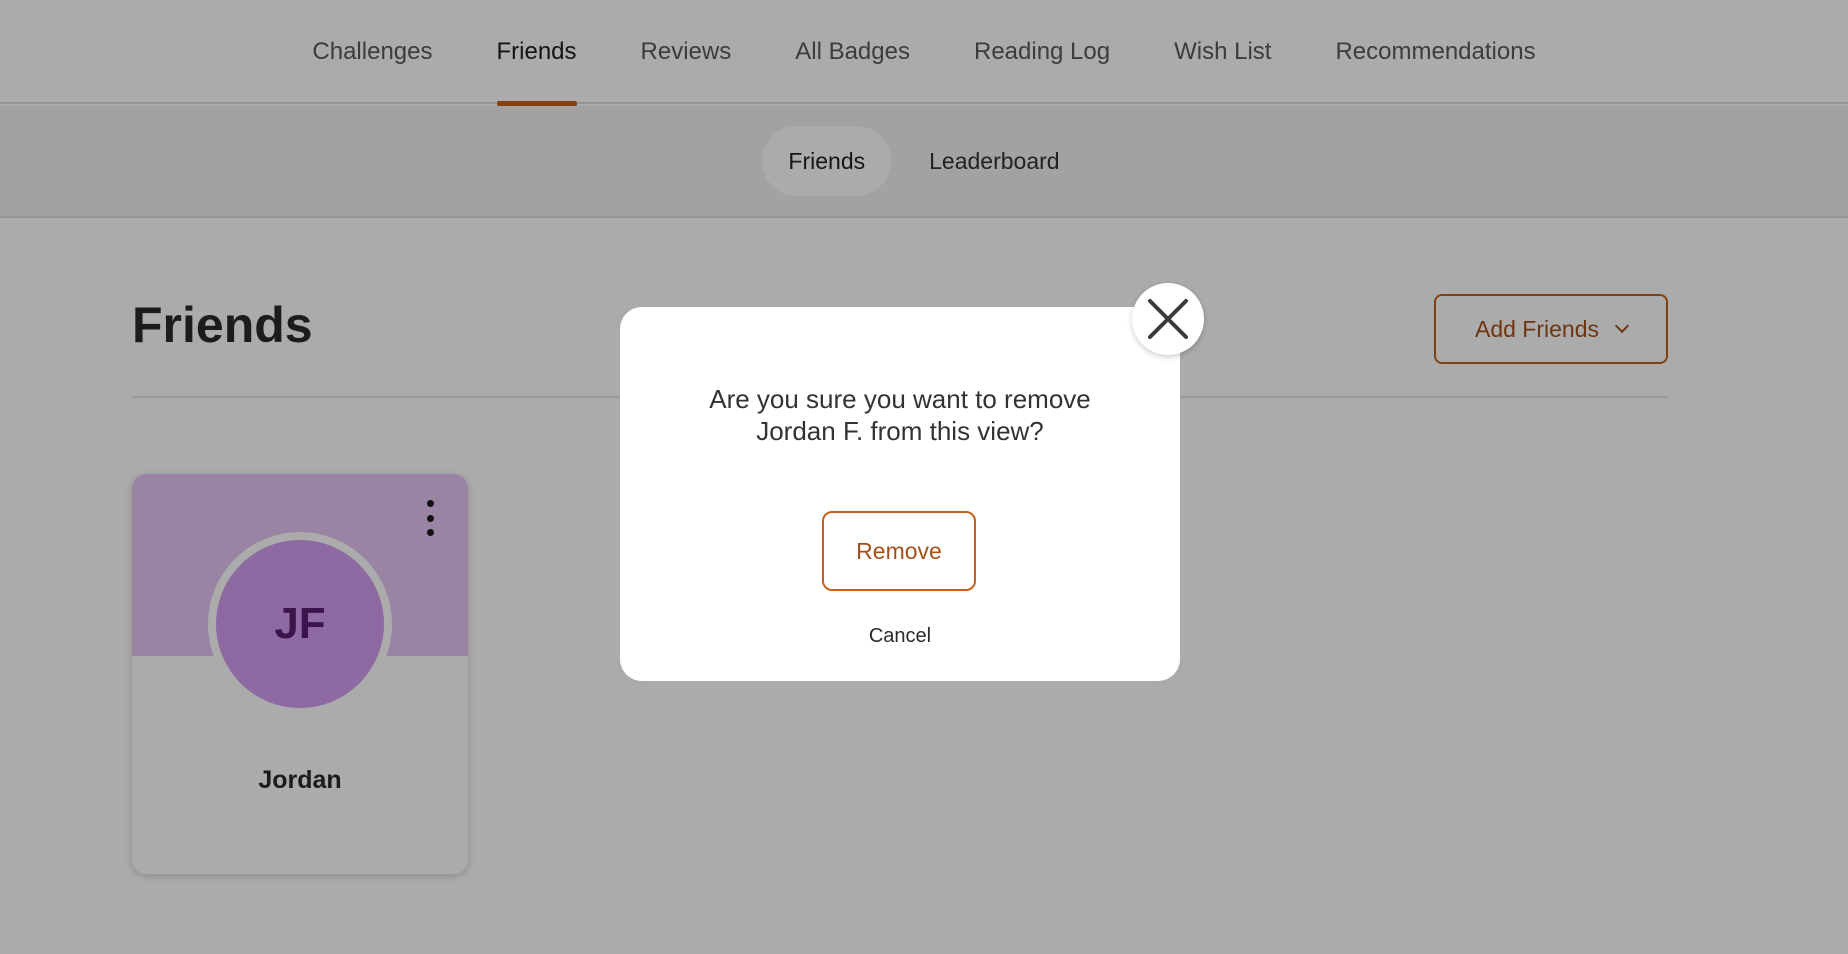  I want to click on cancel-button: Cancel, so click(900, 636).